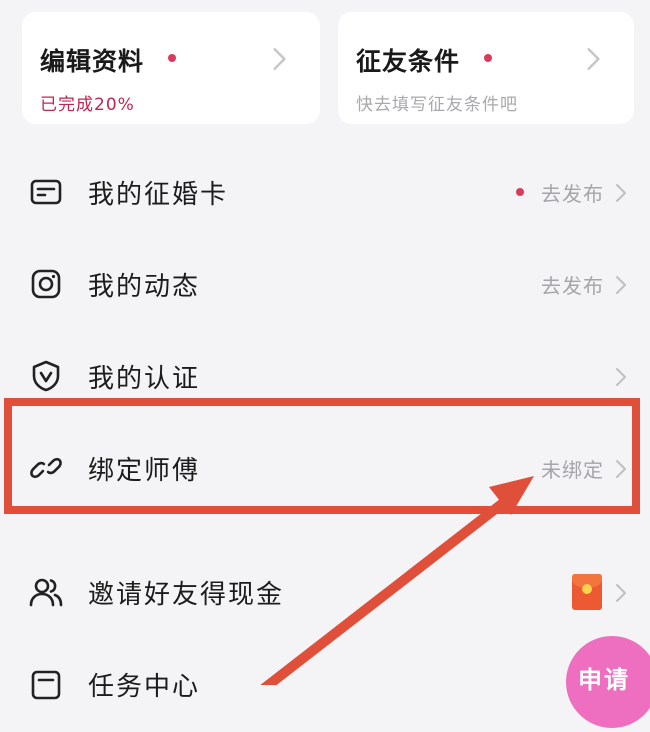 This screenshot has height=732, width=650. What do you see at coordinates (144, 471) in the screenshot?
I see `menu-item-label: 绑定师傅` at bounding box center [144, 471].